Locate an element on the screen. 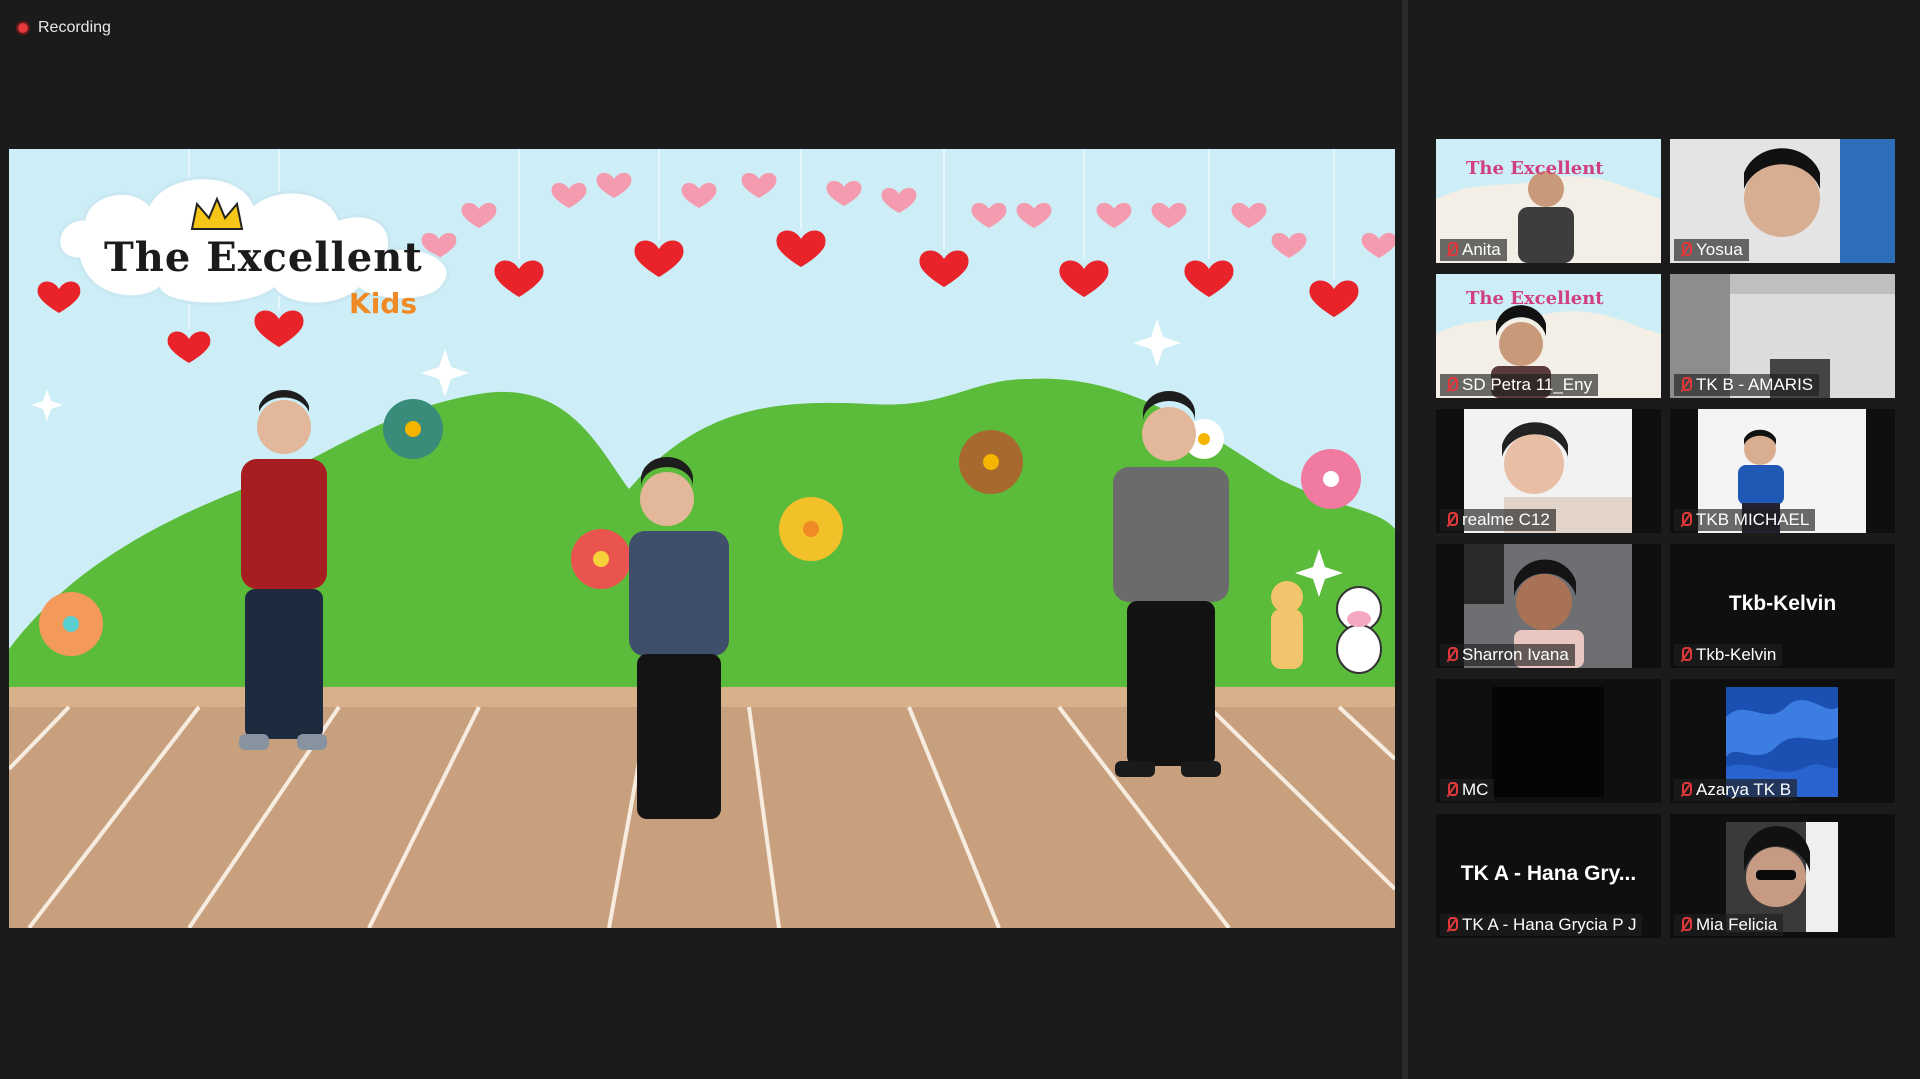  crown-icon is located at coordinates (217, 213).